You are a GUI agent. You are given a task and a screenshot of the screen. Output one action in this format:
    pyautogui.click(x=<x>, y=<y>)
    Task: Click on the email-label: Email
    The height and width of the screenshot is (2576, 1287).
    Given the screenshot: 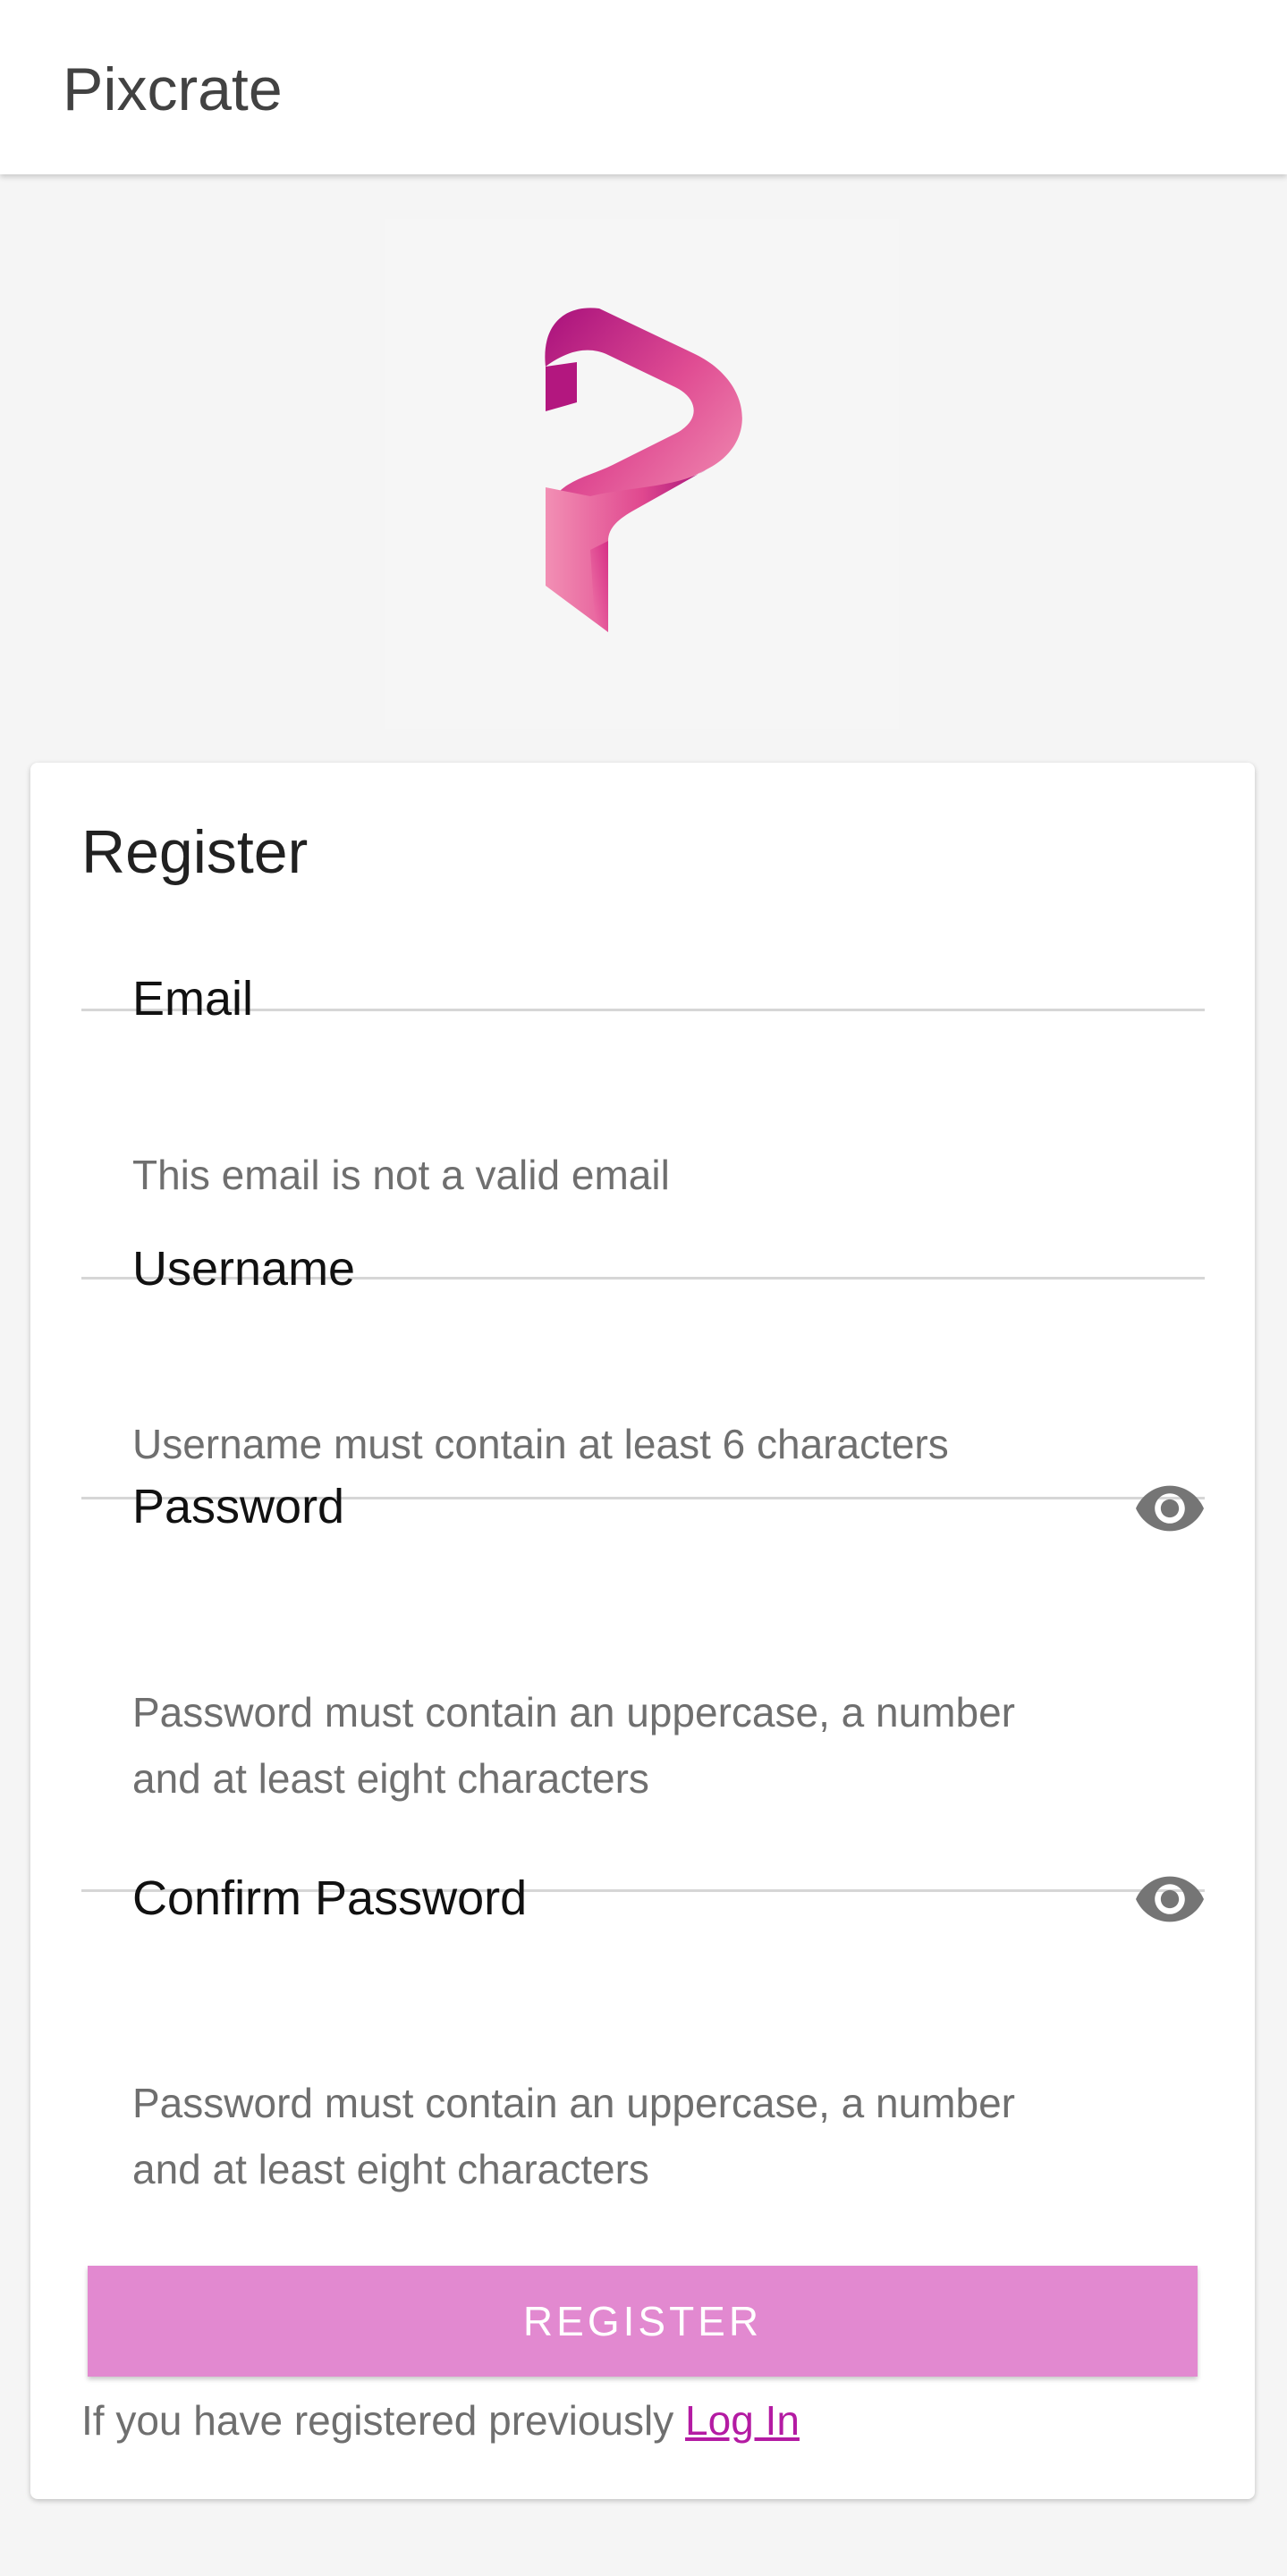 What is the action you would take?
    pyautogui.click(x=193, y=999)
    